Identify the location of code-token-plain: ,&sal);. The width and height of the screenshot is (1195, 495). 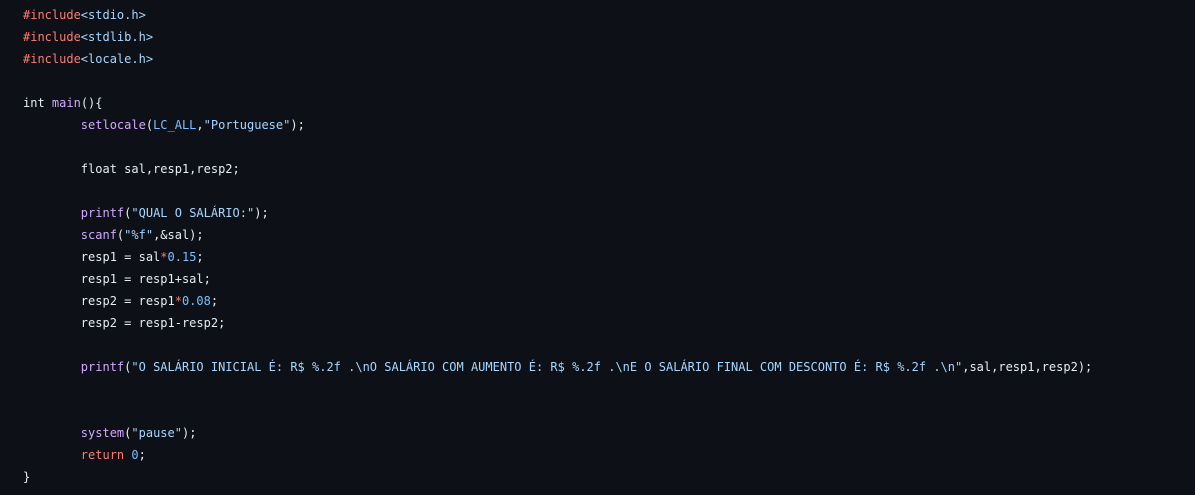
(178, 235).